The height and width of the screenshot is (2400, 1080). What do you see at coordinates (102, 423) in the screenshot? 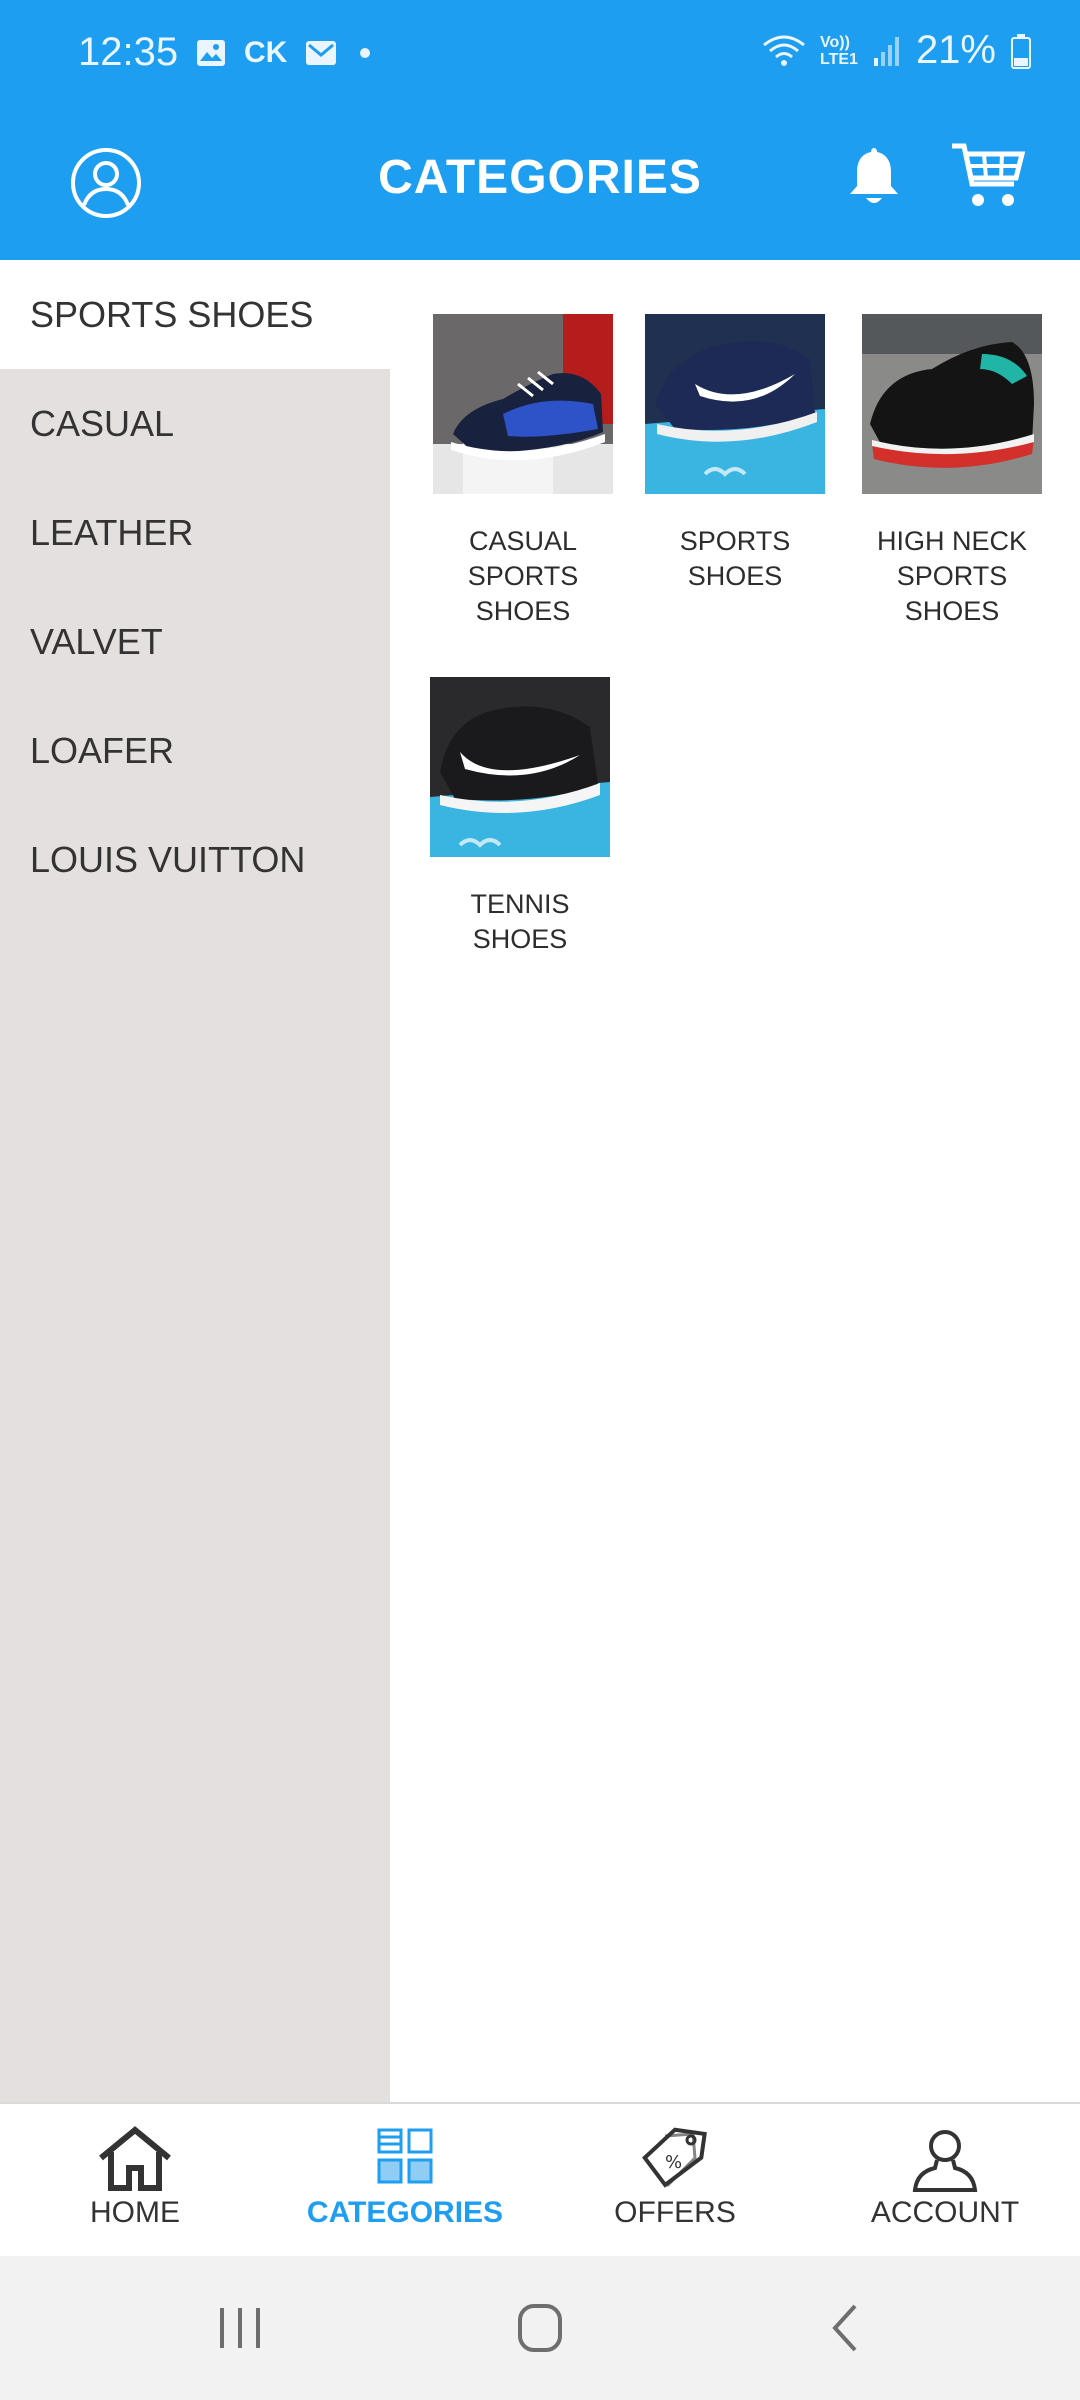
I see `sidebar-item-label: CASUAL` at bounding box center [102, 423].